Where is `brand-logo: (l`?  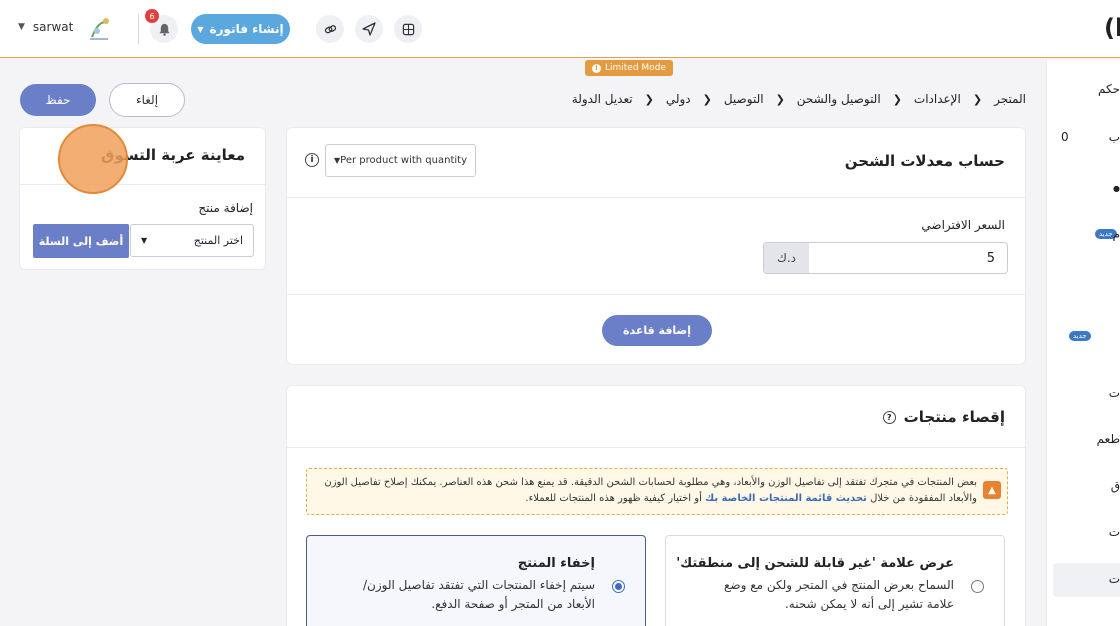 brand-logo: (l is located at coordinates (1112, 28).